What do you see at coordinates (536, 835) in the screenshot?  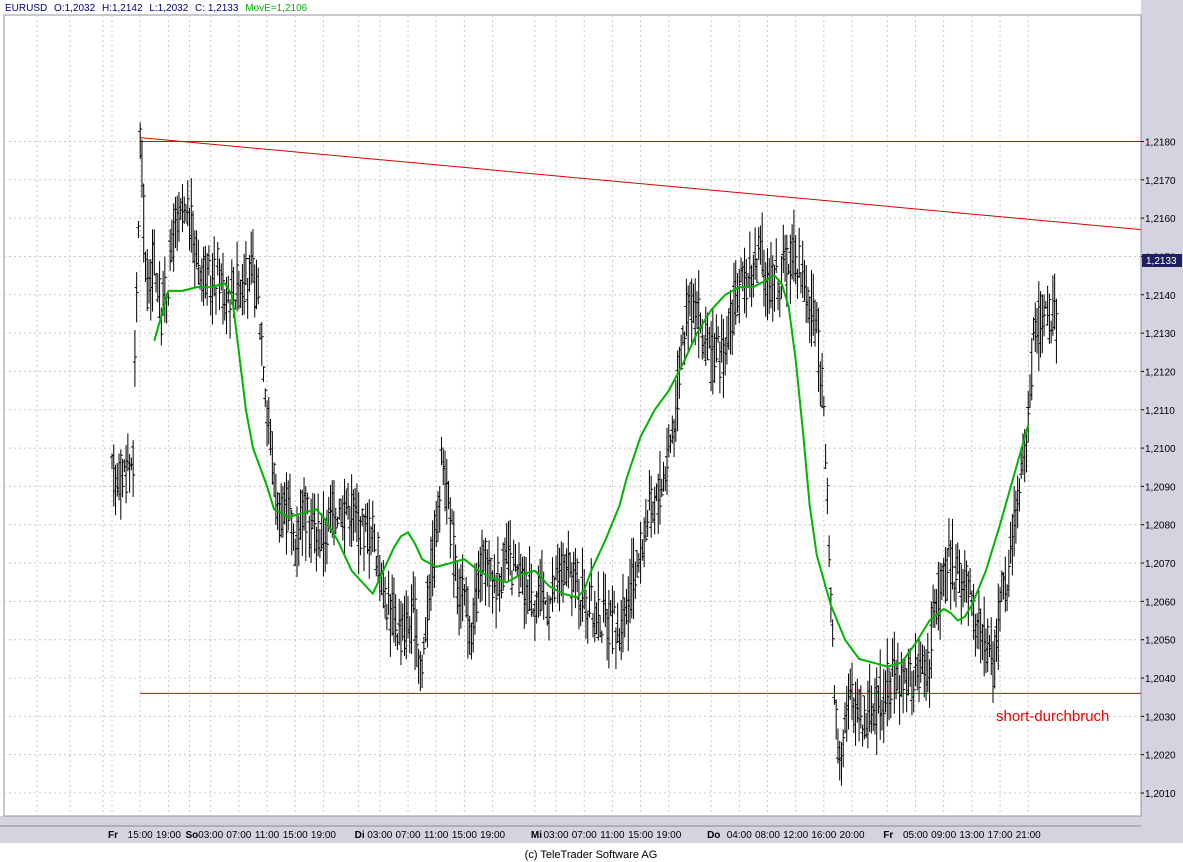 I see `x-tick-label: Mi` at bounding box center [536, 835].